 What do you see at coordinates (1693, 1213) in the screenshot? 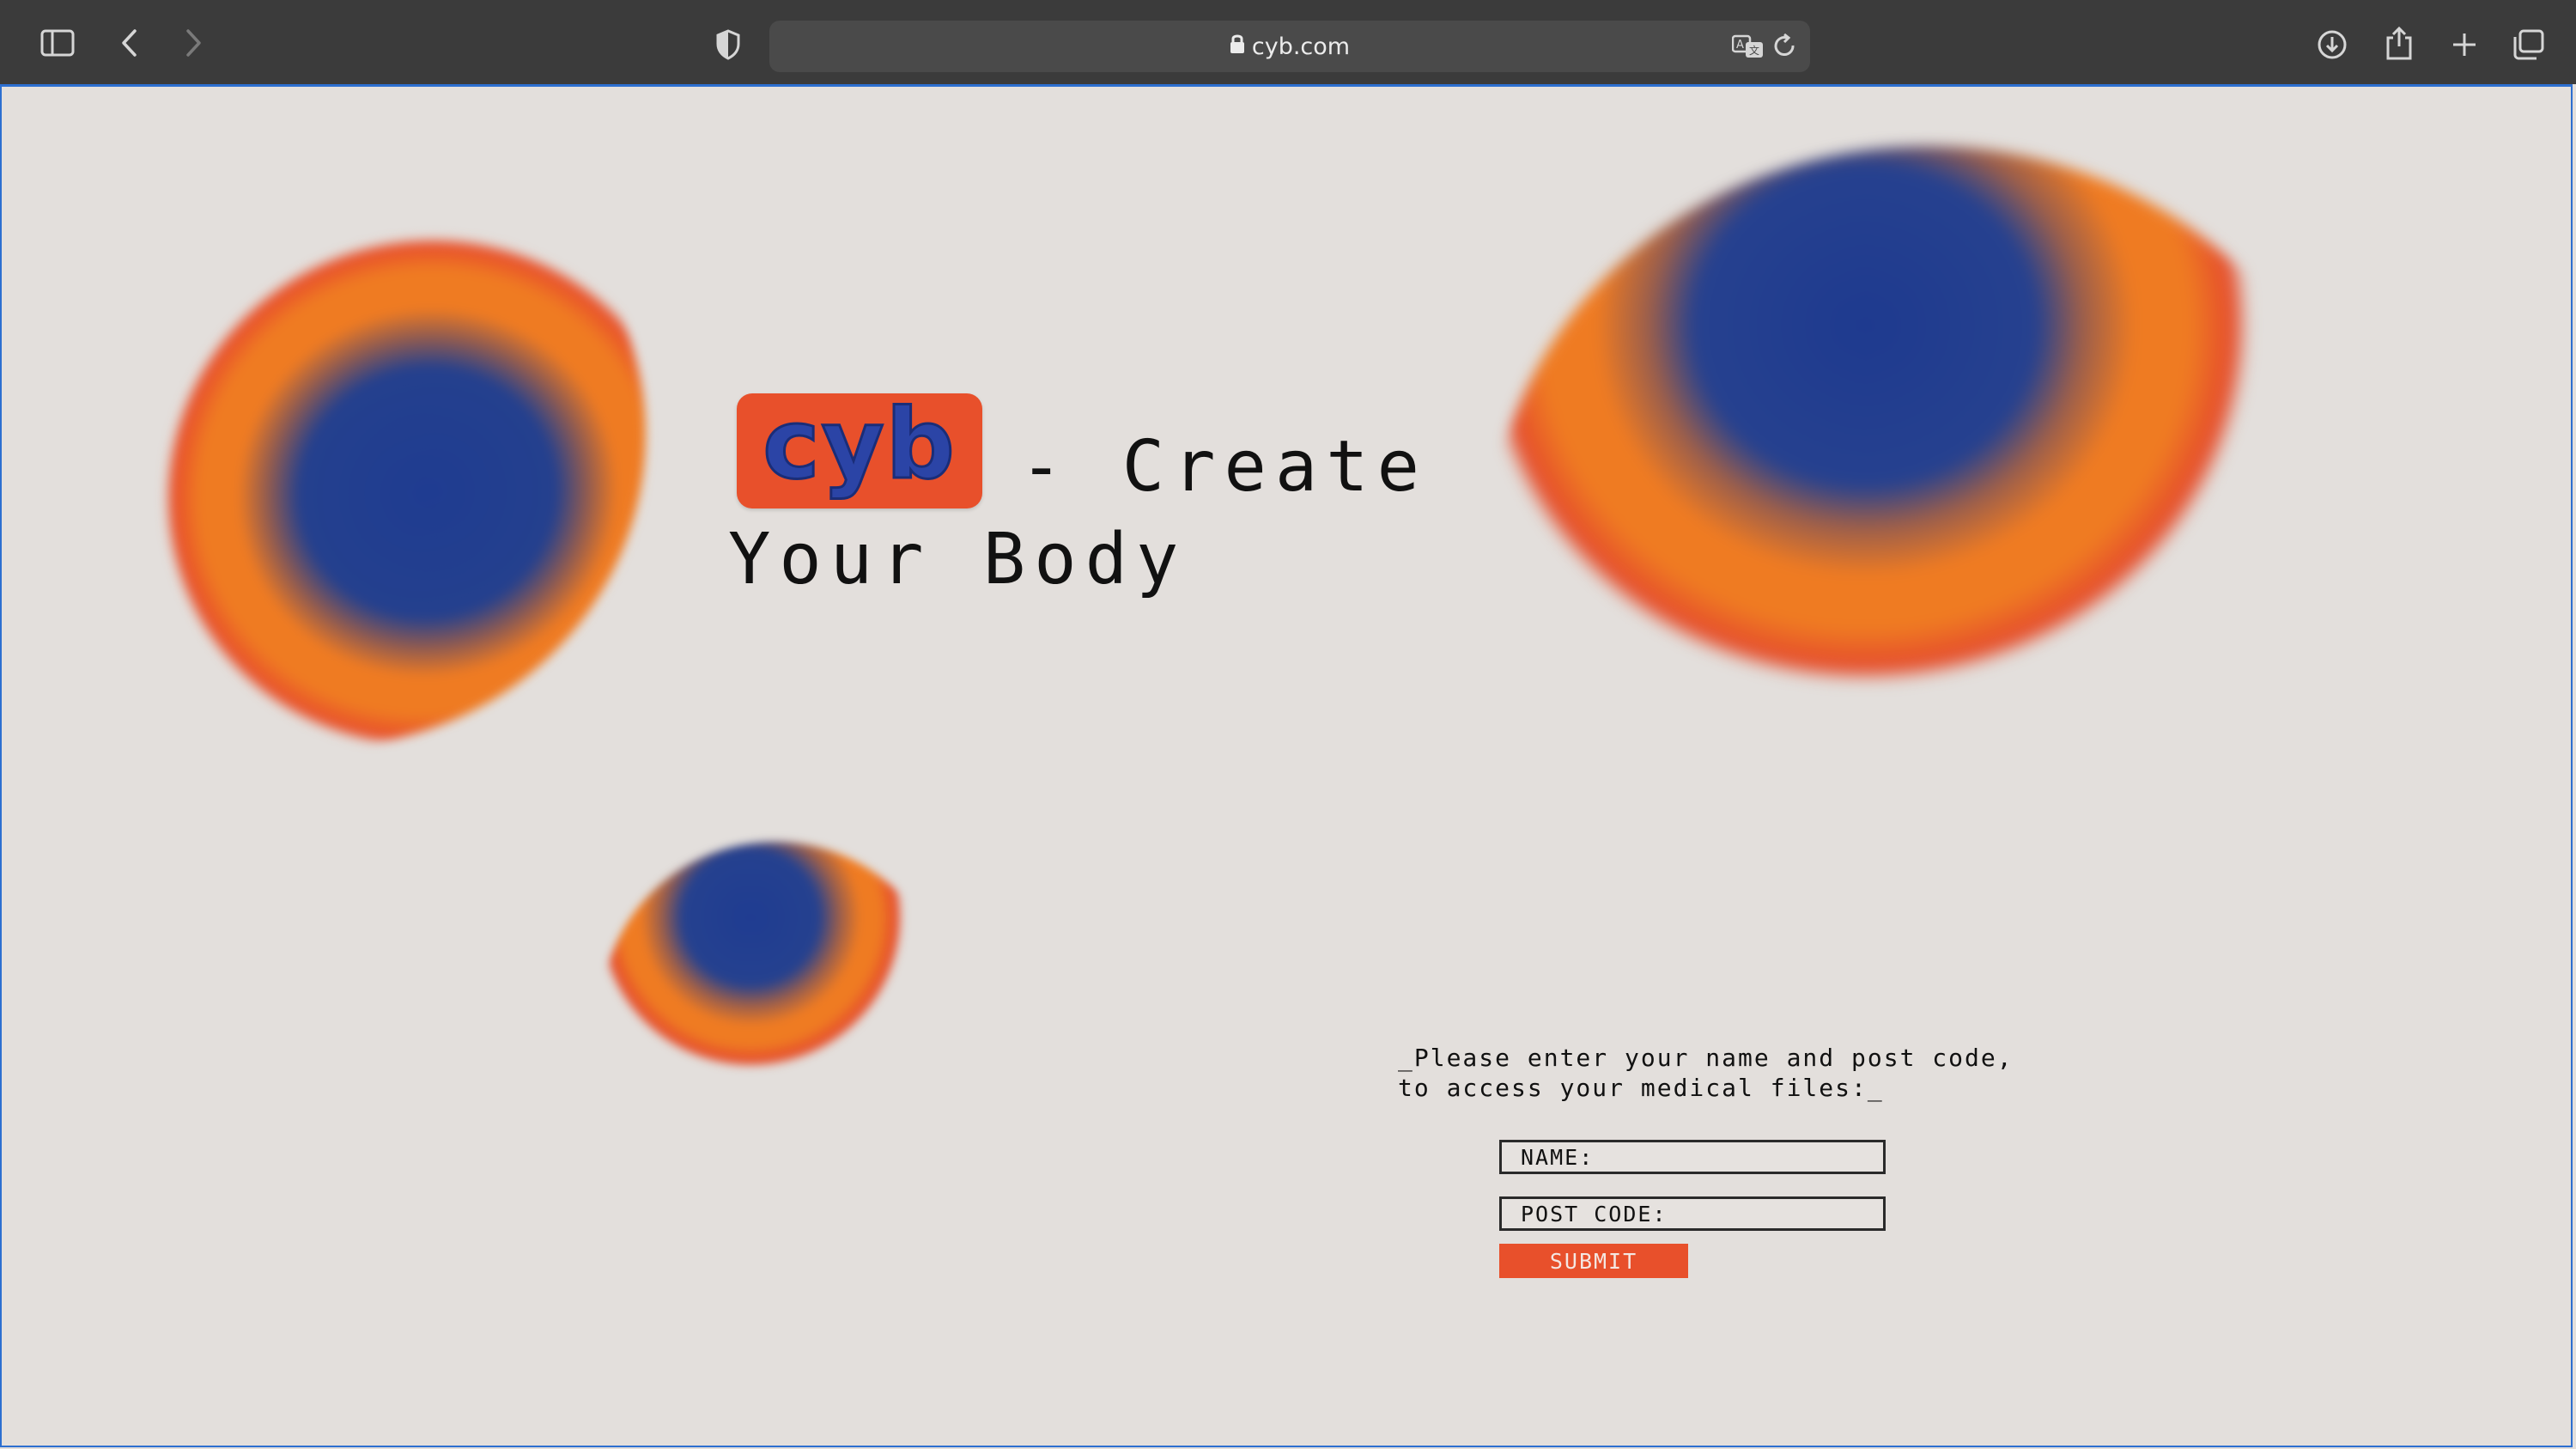
I see `post-code-input` at bounding box center [1693, 1213].